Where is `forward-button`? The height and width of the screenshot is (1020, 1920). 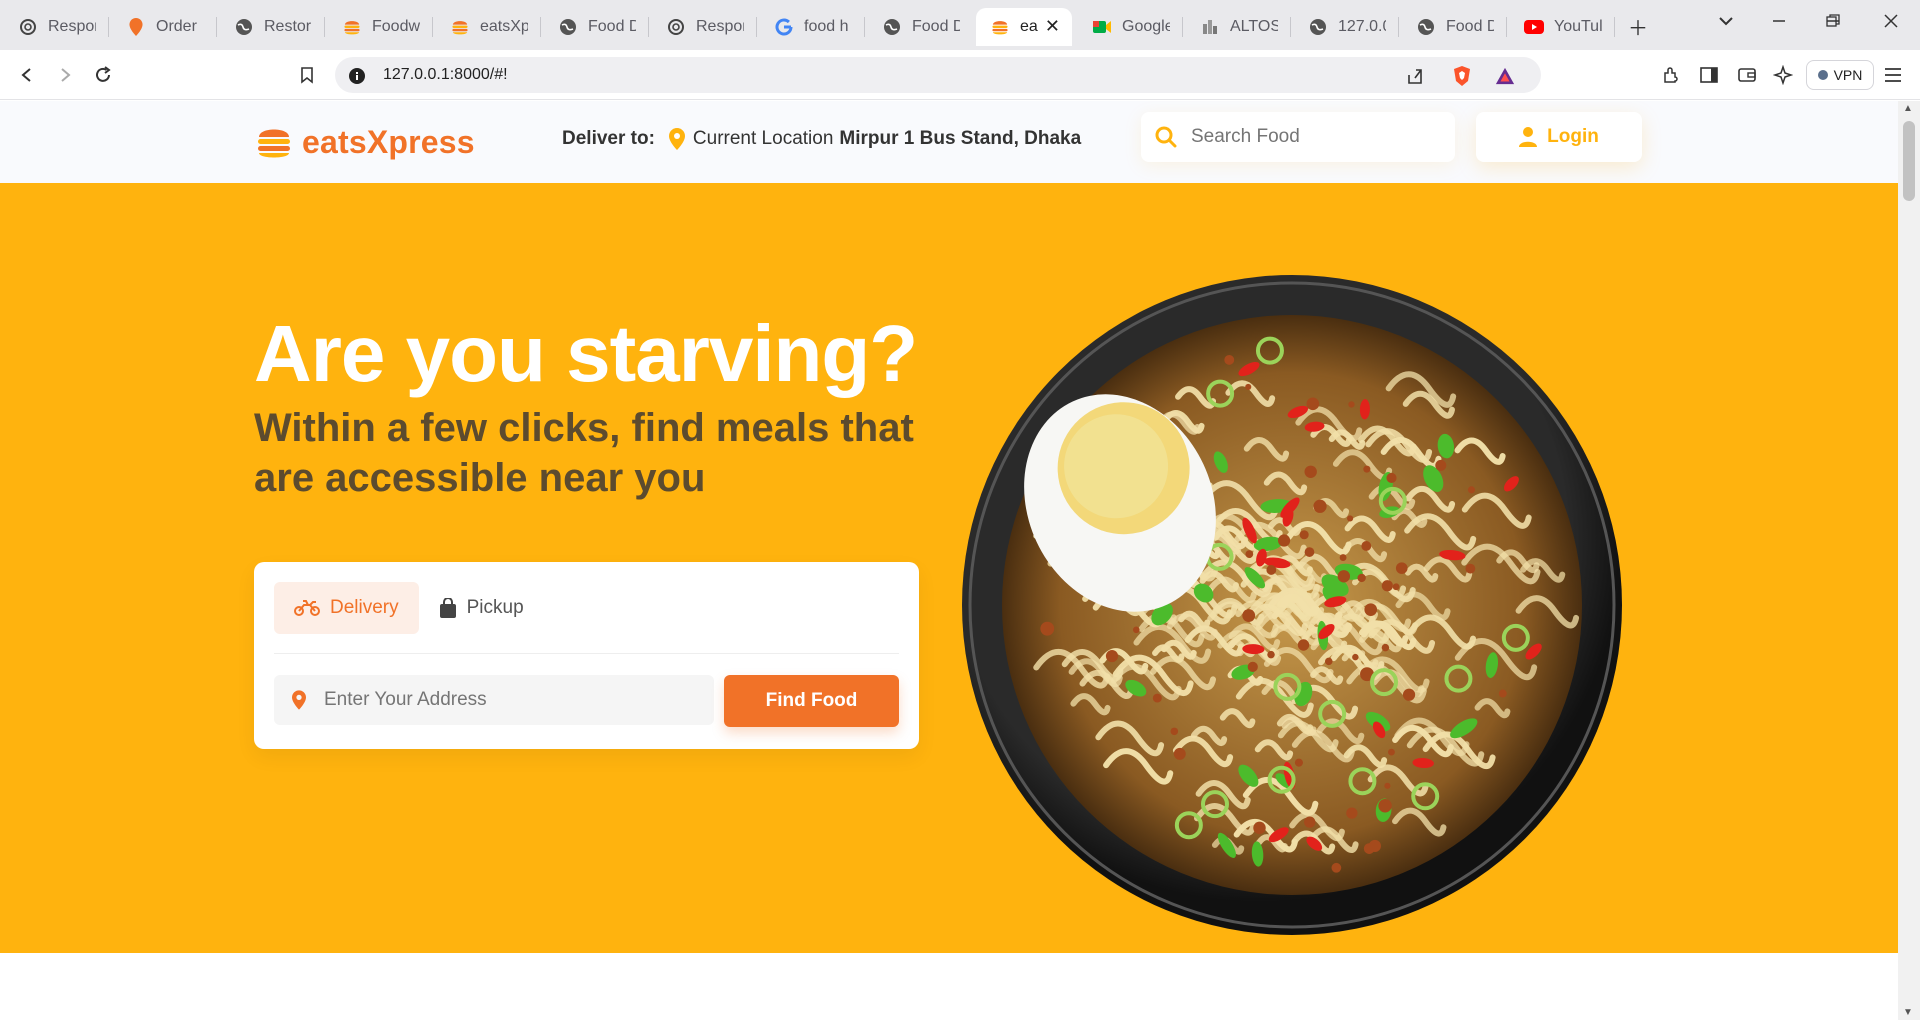 forward-button is located at coordinates (65, 75).